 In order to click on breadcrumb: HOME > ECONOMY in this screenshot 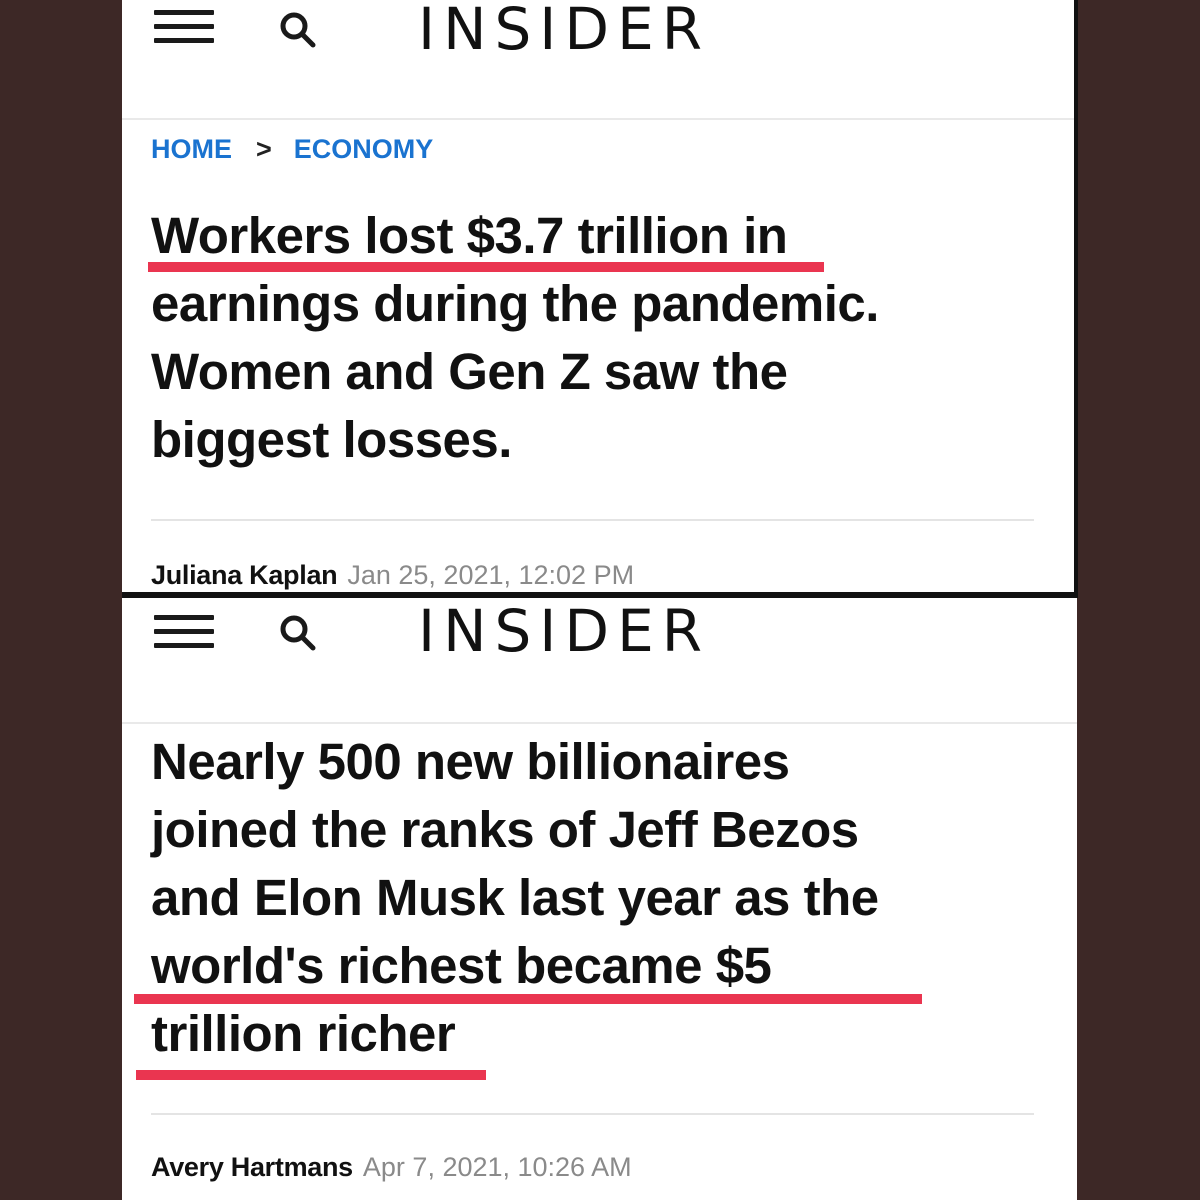, I will do `click(292, 149)`.